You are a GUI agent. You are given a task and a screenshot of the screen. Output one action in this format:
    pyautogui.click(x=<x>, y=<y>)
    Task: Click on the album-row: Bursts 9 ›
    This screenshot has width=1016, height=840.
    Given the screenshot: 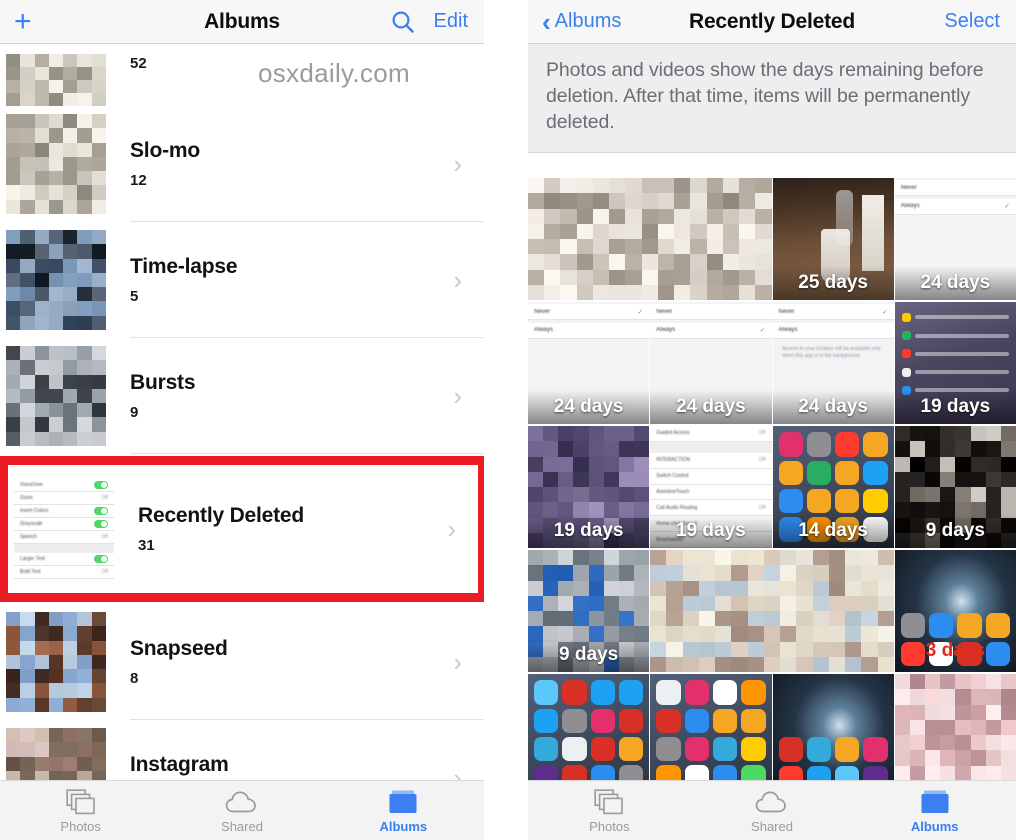 What is the action you would take?
    pyautogui.click(x=242, y=396)
    